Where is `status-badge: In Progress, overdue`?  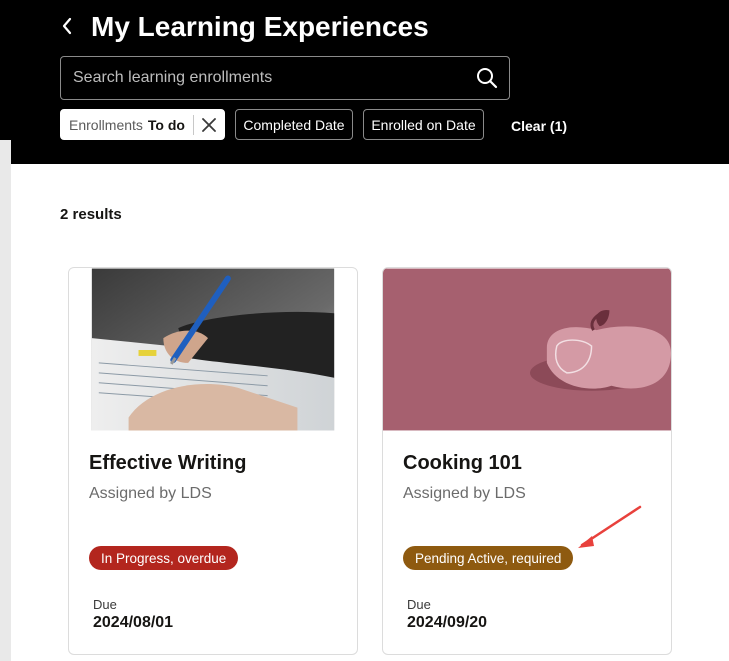
status-badge: In Progress, overdue is located at coordinates (164, 558).